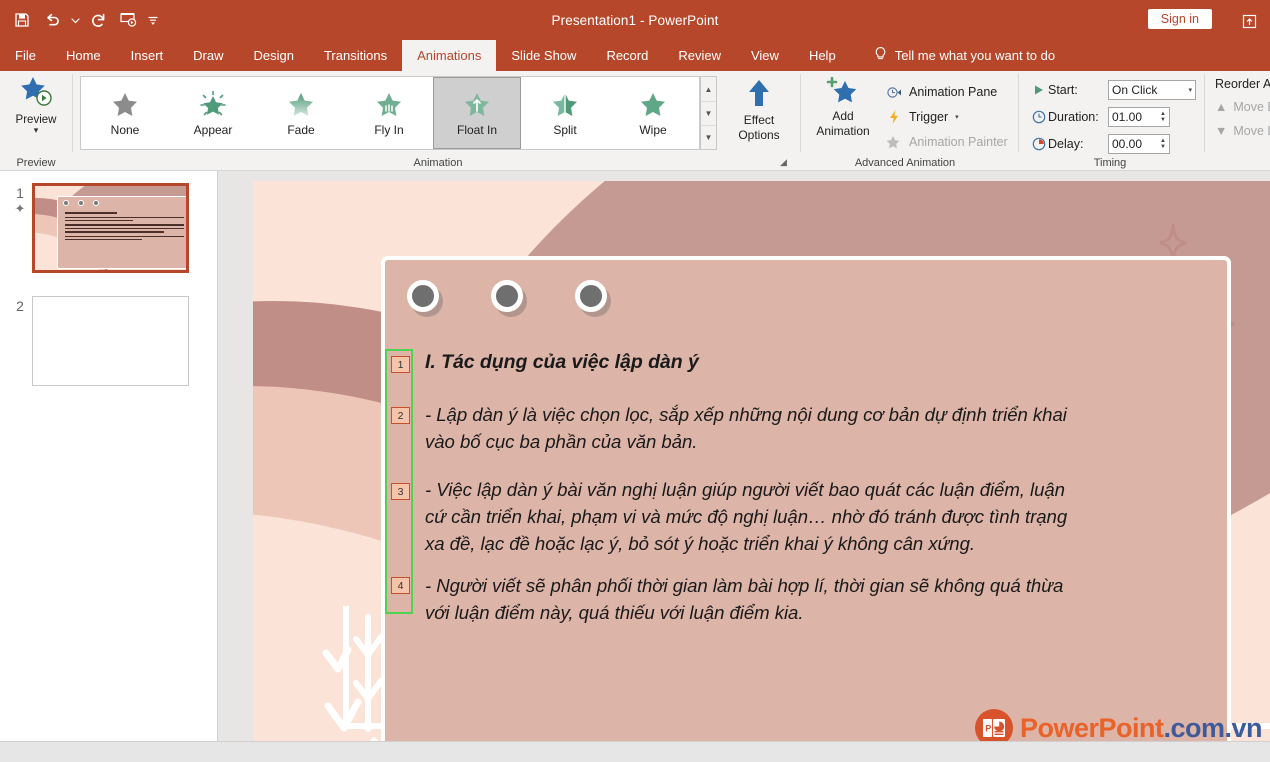 Image resolution: width=1270 pixels, height=762 pixels. I want to click on save-icon, so click(22, 20).